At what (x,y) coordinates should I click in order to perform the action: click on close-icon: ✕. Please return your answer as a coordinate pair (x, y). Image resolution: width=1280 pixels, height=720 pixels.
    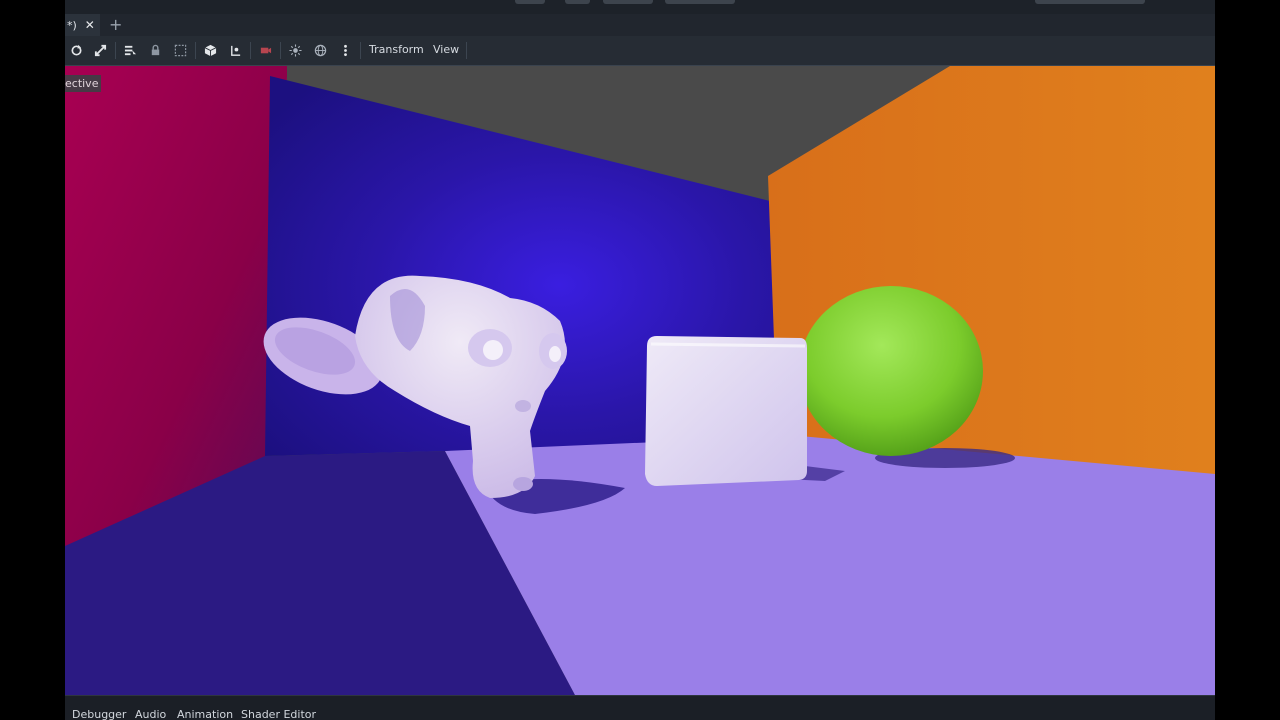
    Looking at the image, I should click on (90, 25).